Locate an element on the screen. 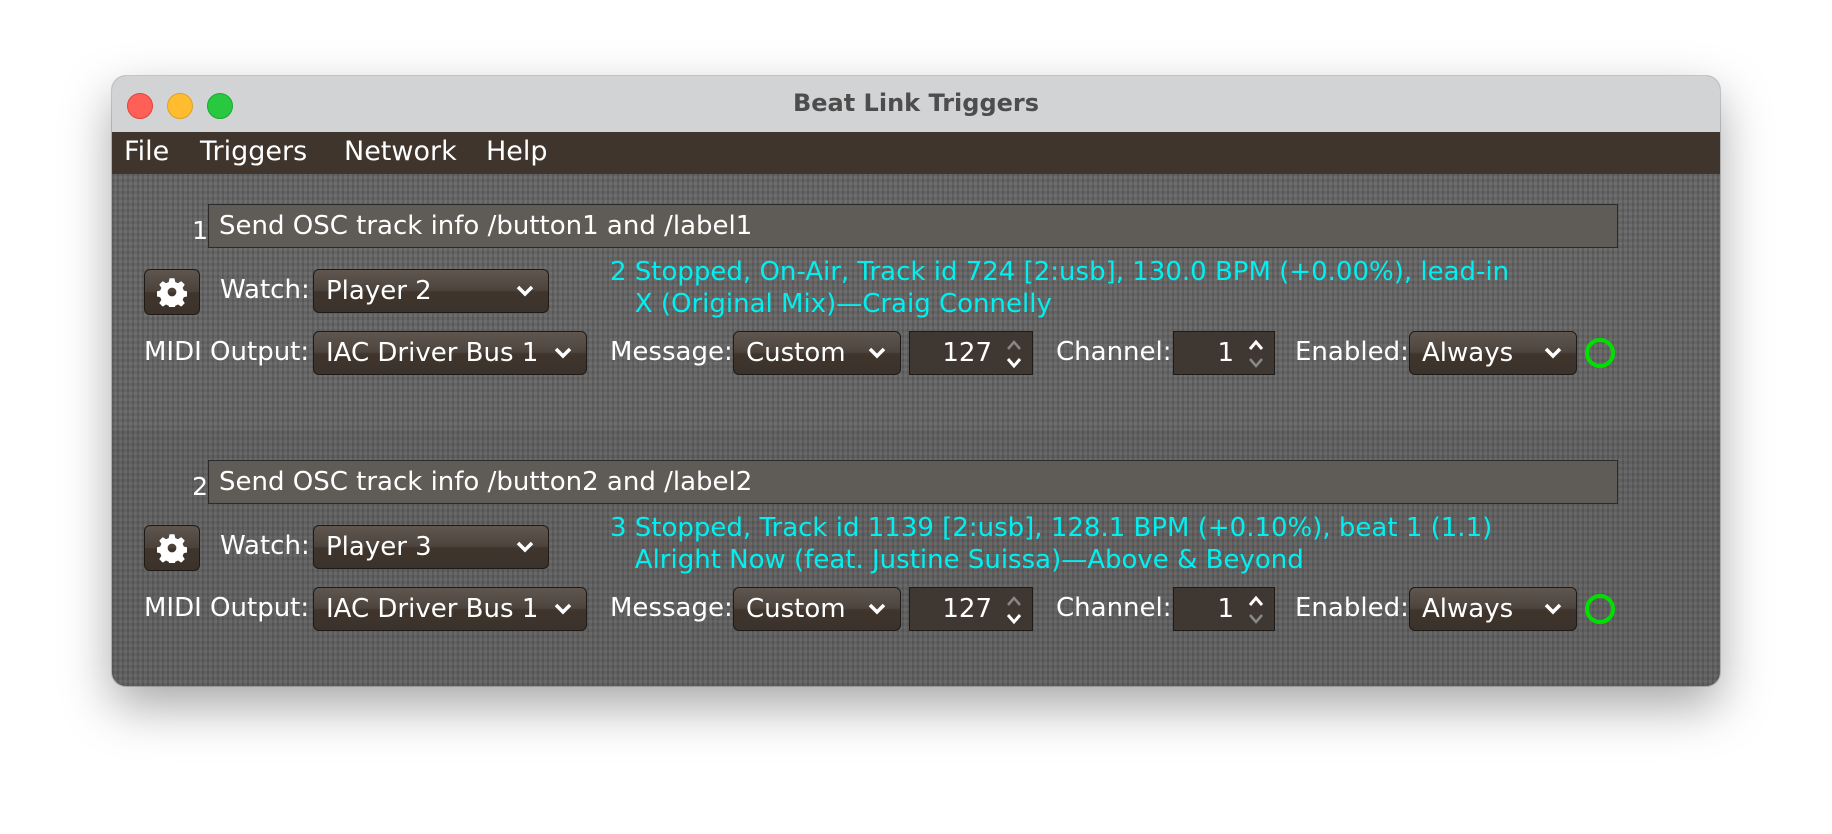 Image resolution: width=1832 pixels, height=834 pixels. menu-help: Help is located at coordinates (517, 151).